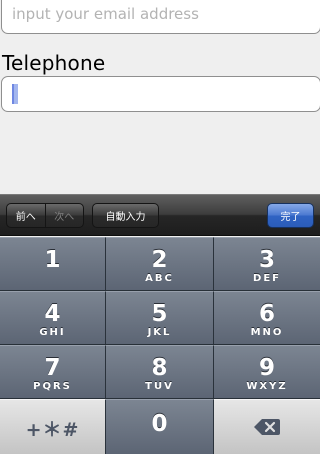 The height and width of the screenshot is (454, 320). I want to click on key-digit: 0, so click(159, 424).